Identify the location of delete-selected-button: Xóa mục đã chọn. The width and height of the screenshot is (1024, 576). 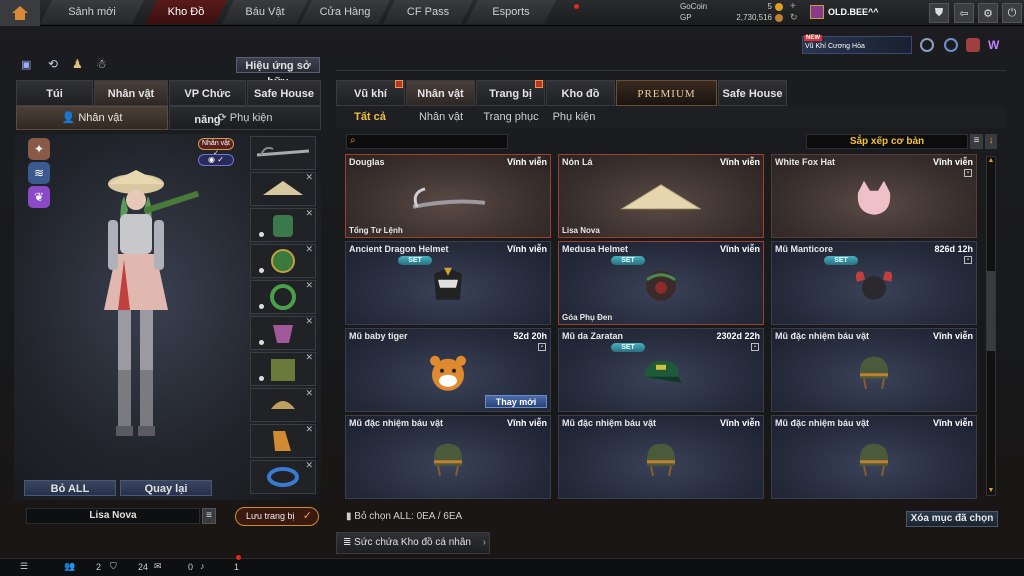
(952, 519).